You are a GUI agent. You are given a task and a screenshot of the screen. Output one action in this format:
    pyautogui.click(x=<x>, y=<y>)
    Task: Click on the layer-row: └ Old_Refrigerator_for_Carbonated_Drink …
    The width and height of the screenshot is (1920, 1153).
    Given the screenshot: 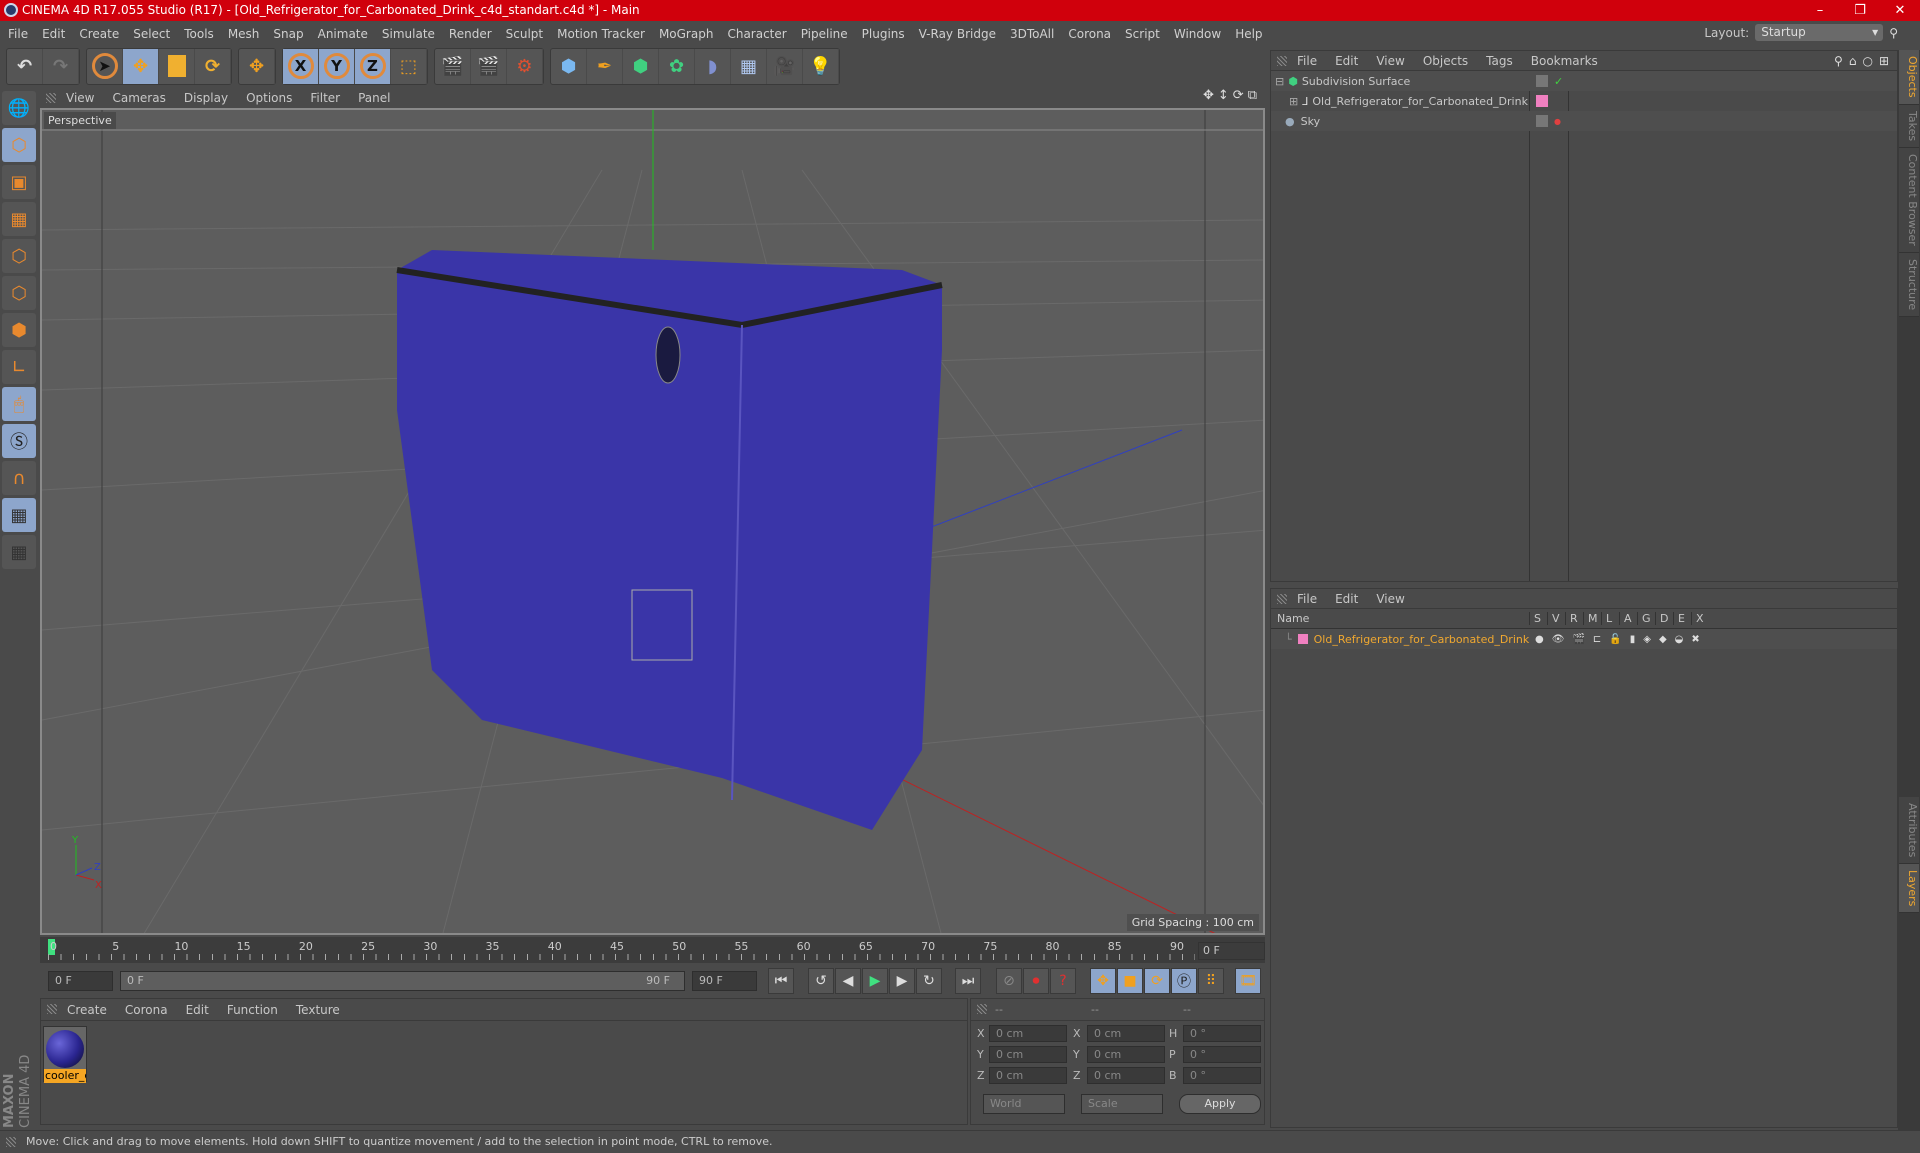 What is the action you would take?
    pyautogui.click(x=1584, y=639)
    